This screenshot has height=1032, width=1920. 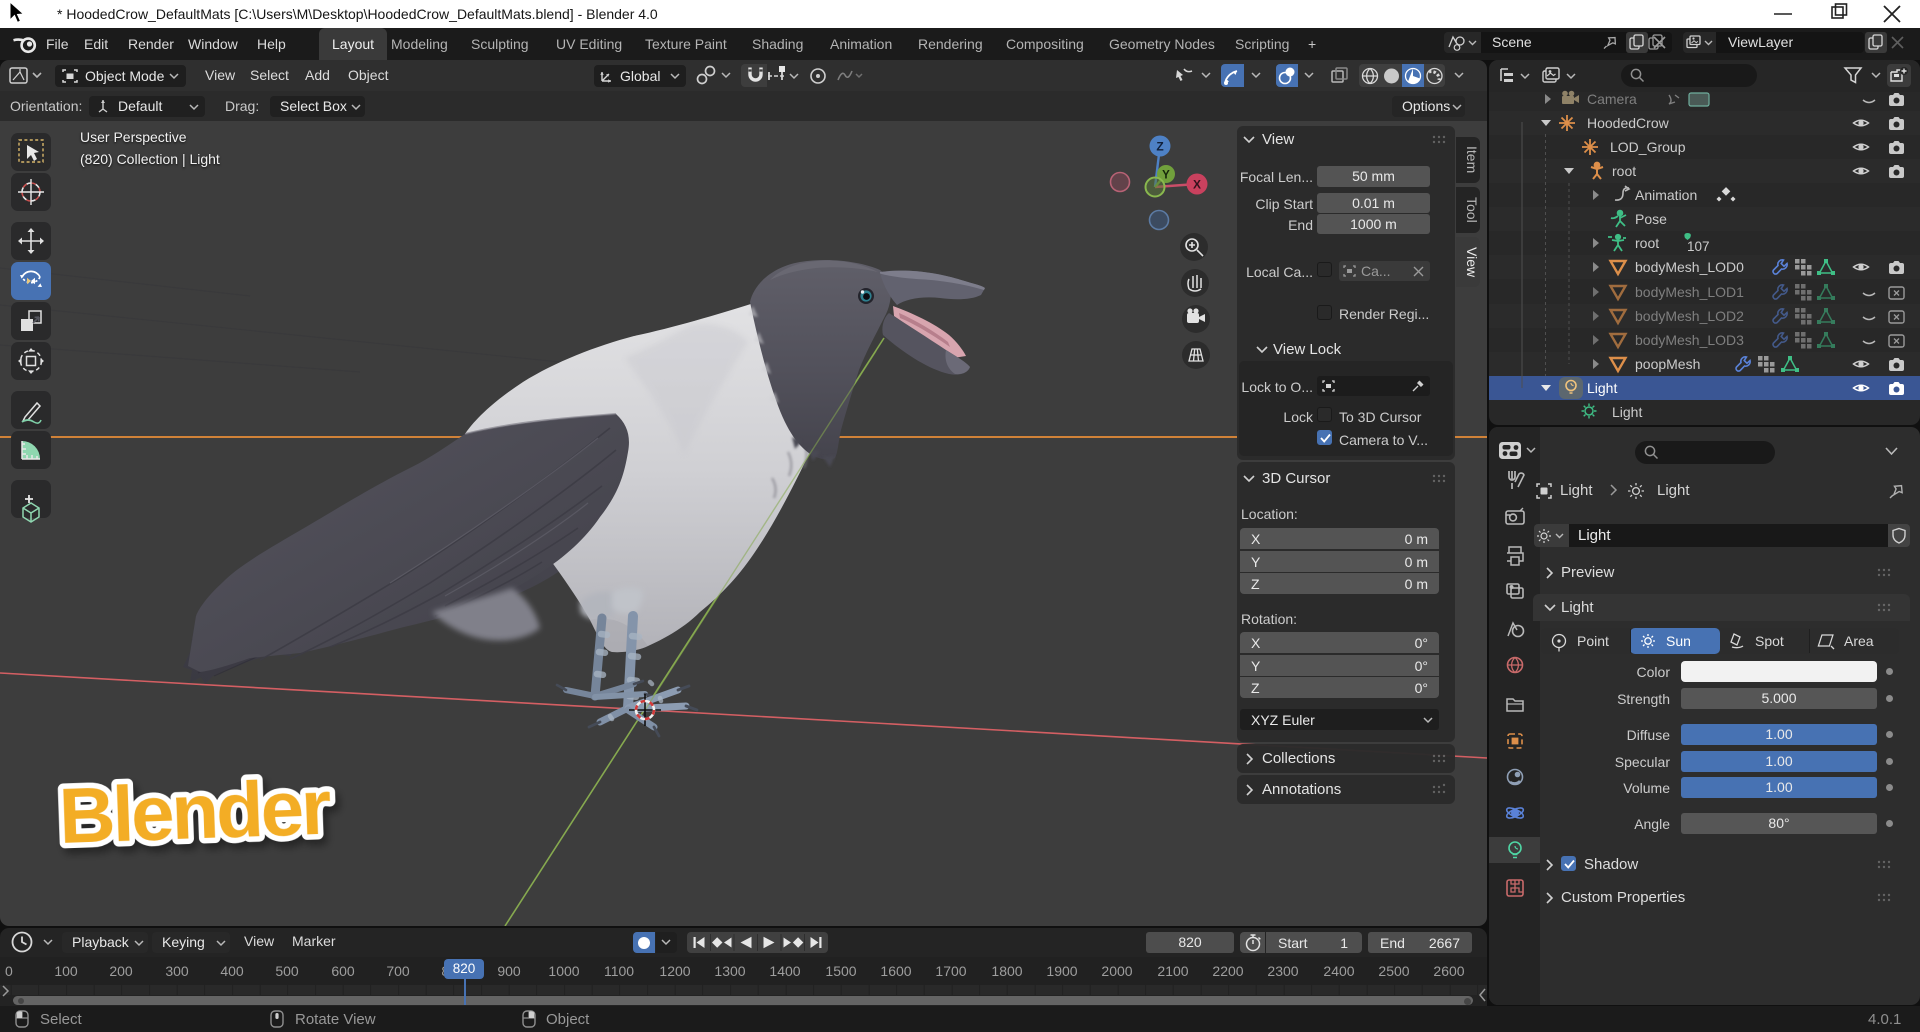 What do you see at coordinates (1689, 267) in the screenshot?
I see `svg-text: bodyMesh_LOD0` at bounding box center [1689, 267].